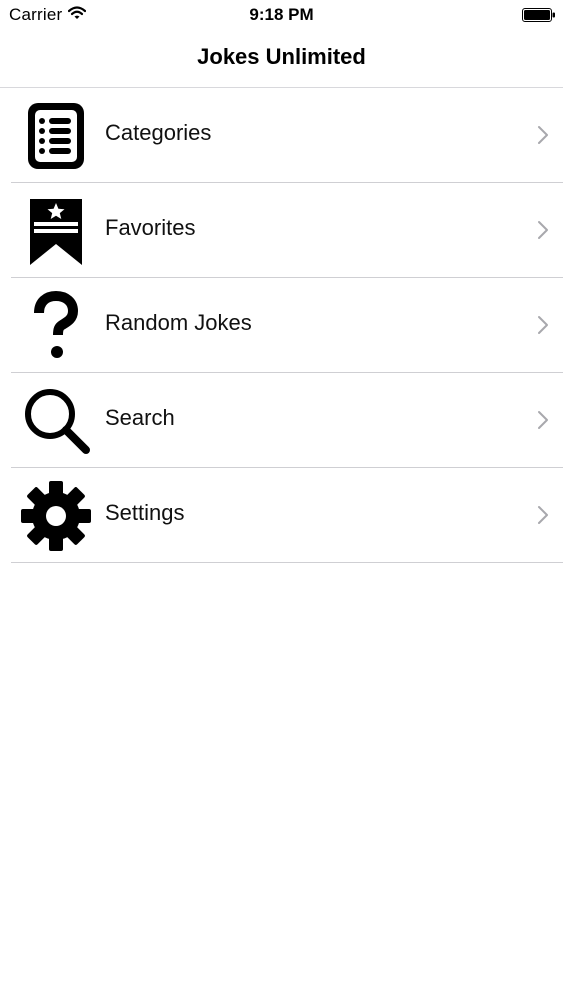  I want to click on battery-icon, so click(539, 17).